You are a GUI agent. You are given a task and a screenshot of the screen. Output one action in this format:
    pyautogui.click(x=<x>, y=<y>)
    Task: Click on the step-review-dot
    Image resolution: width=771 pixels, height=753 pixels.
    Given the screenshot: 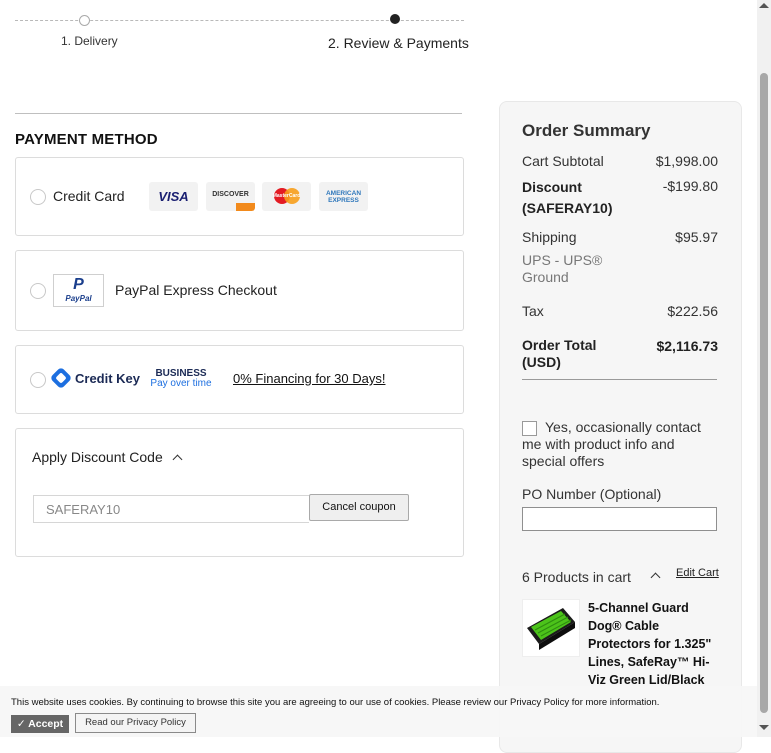 What is the action you would take?
    pyautogui.click(x=395, y=19)
    